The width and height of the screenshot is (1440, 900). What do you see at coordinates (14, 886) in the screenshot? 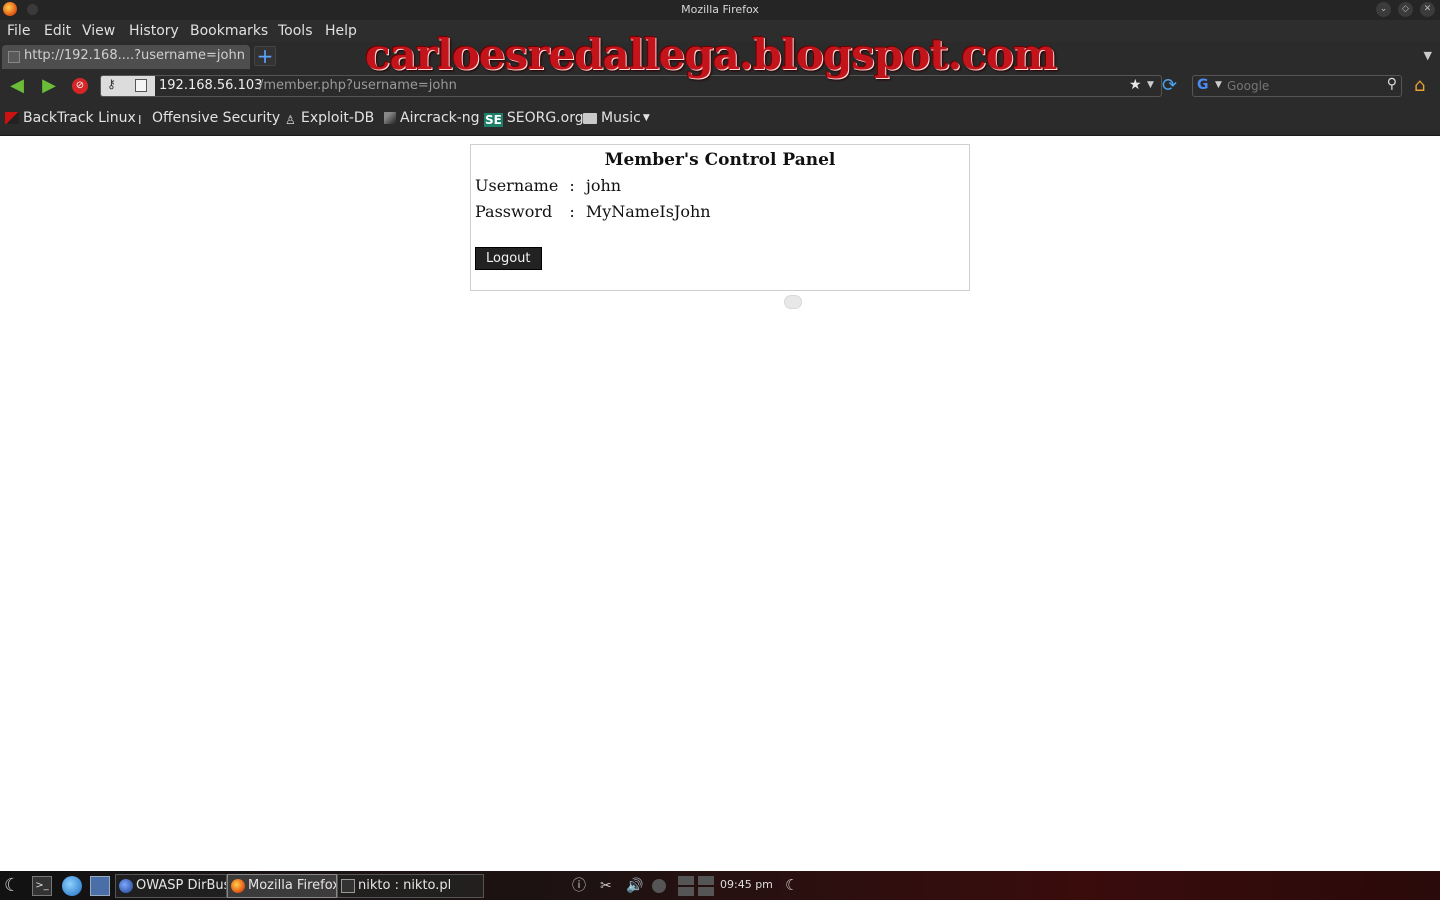
I see `start-menu-icon: ☾` at bounding box center [14, 886].